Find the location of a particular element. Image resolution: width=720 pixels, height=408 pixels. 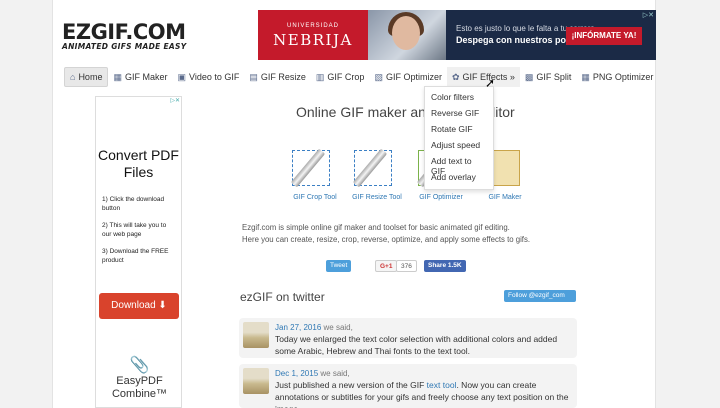

ad-close-icon: ▷✕ is located at coordinates (648, 15).